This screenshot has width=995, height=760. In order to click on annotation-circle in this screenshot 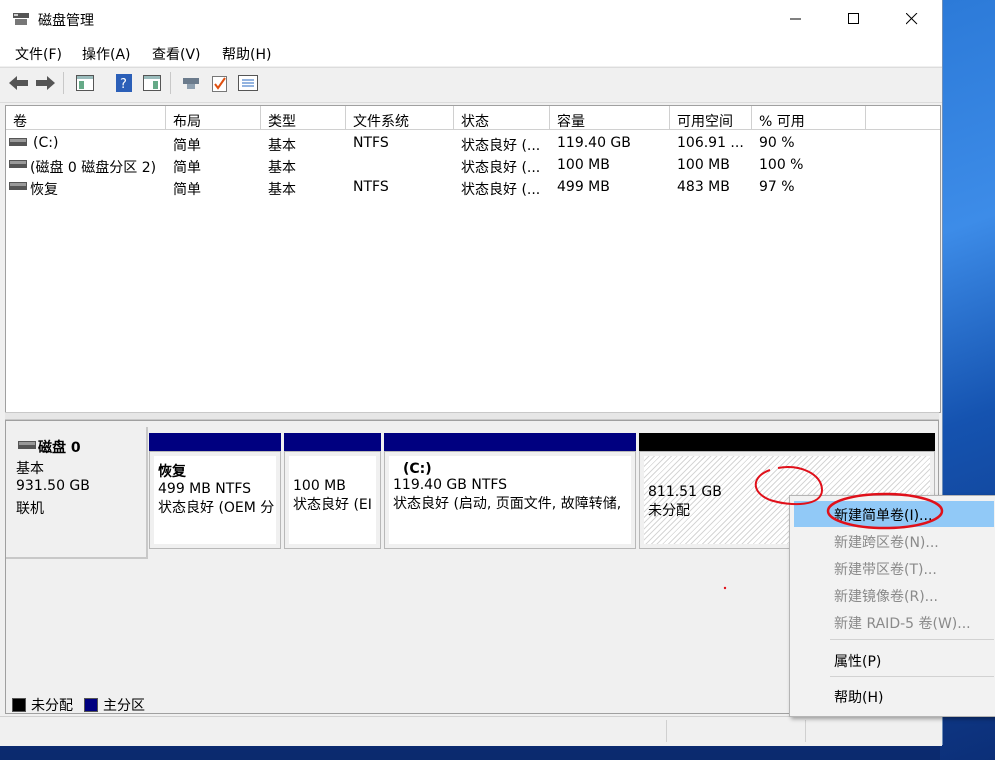, I will do `click(885, 511)`.